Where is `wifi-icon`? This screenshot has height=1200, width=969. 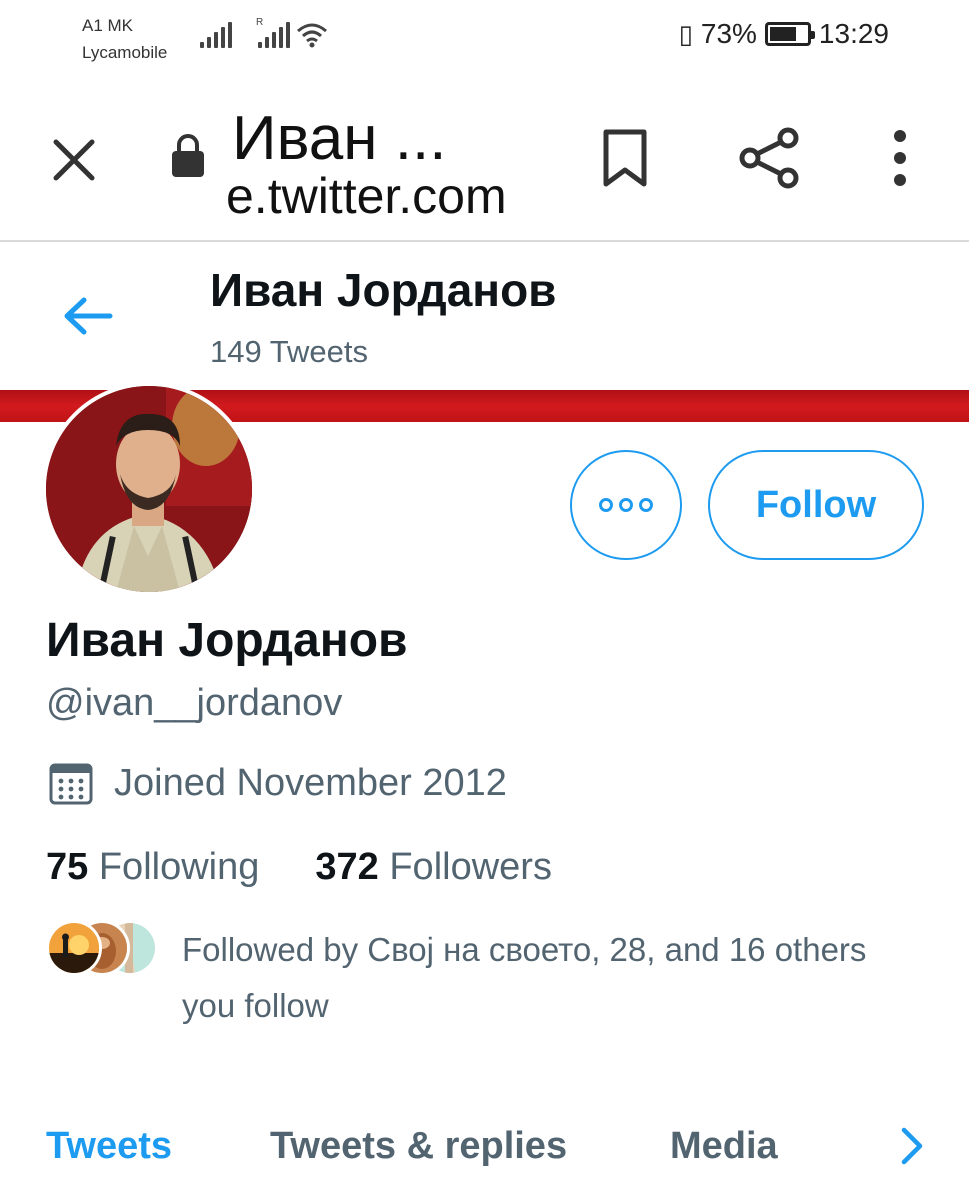 wifi-icon is located at coordinates (312, 35).